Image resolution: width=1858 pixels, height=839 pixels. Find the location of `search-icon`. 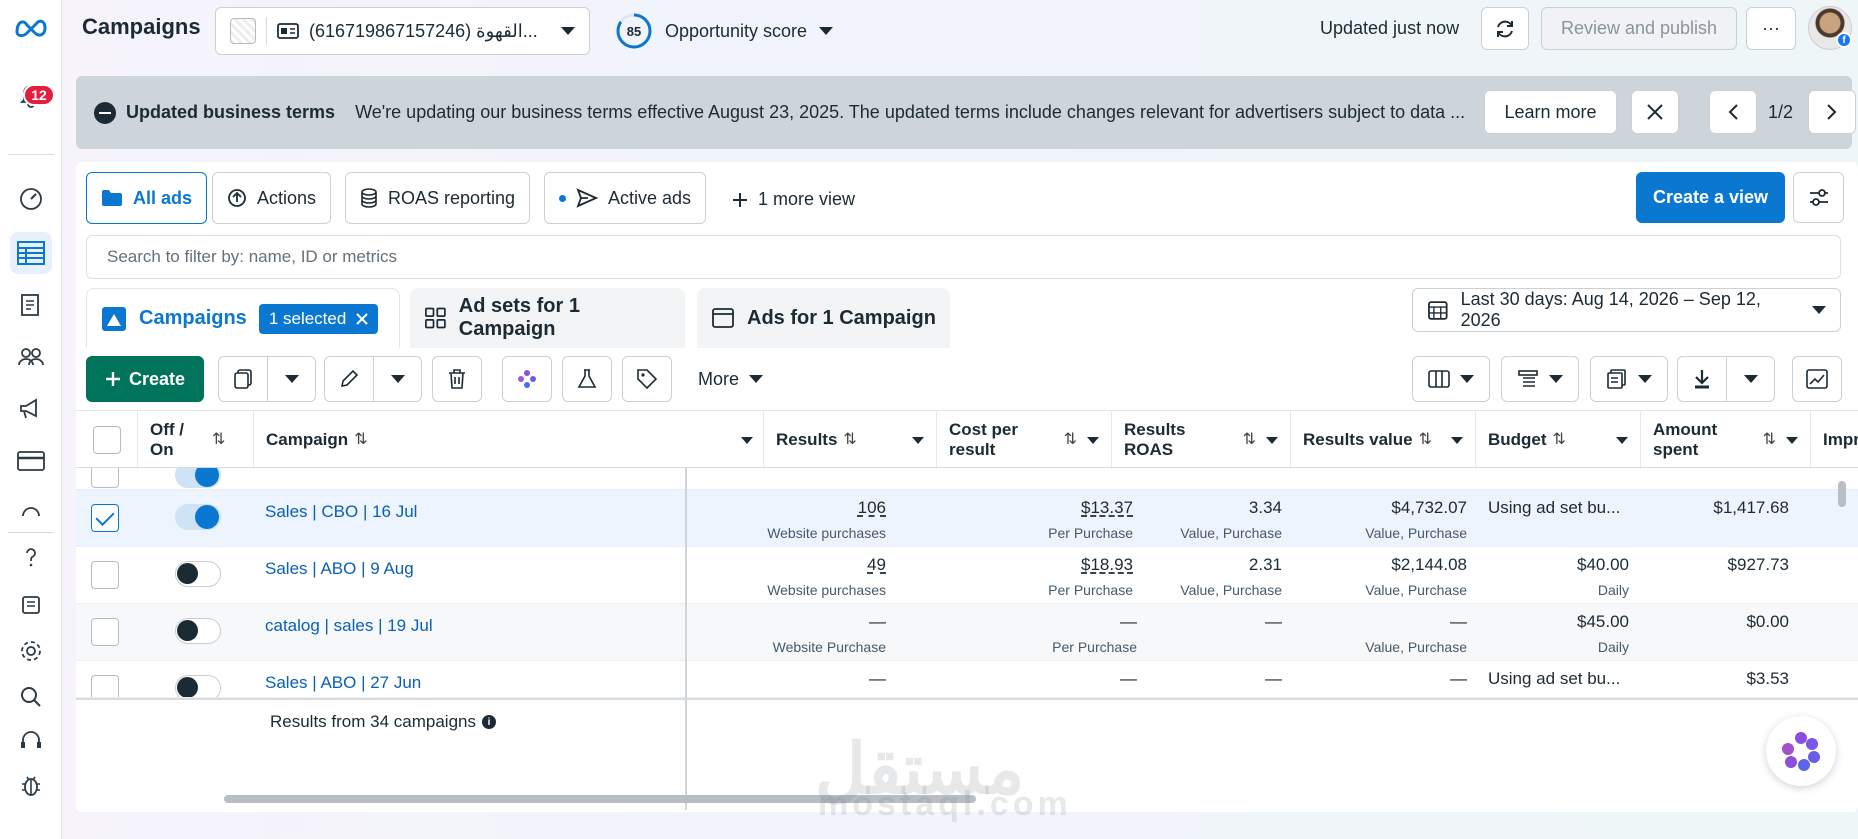

search-icon is located at coordinates (31, 697).